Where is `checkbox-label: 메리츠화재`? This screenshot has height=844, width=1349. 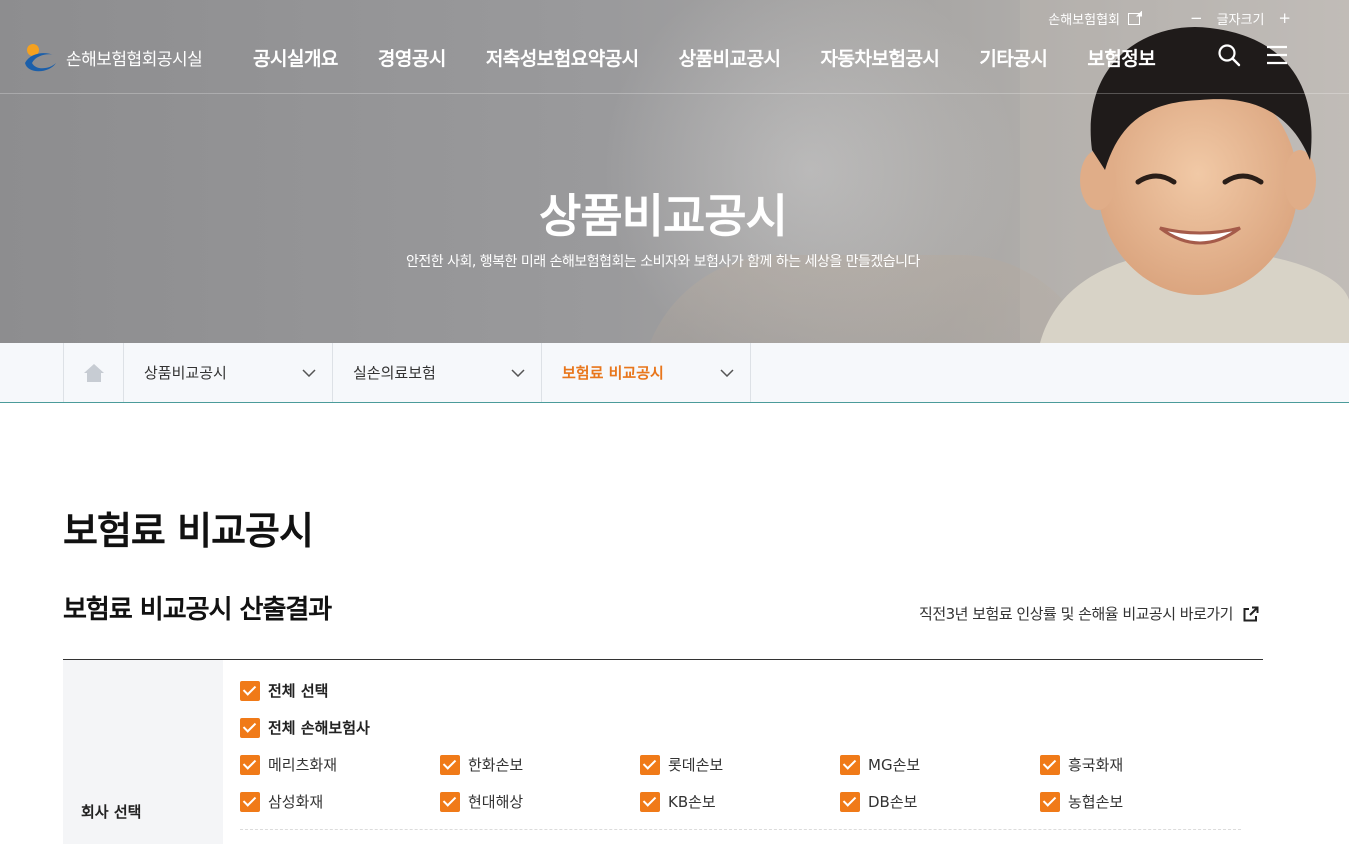
checkbox-label: 메리츠화재 is located at coordinates (303, 765).